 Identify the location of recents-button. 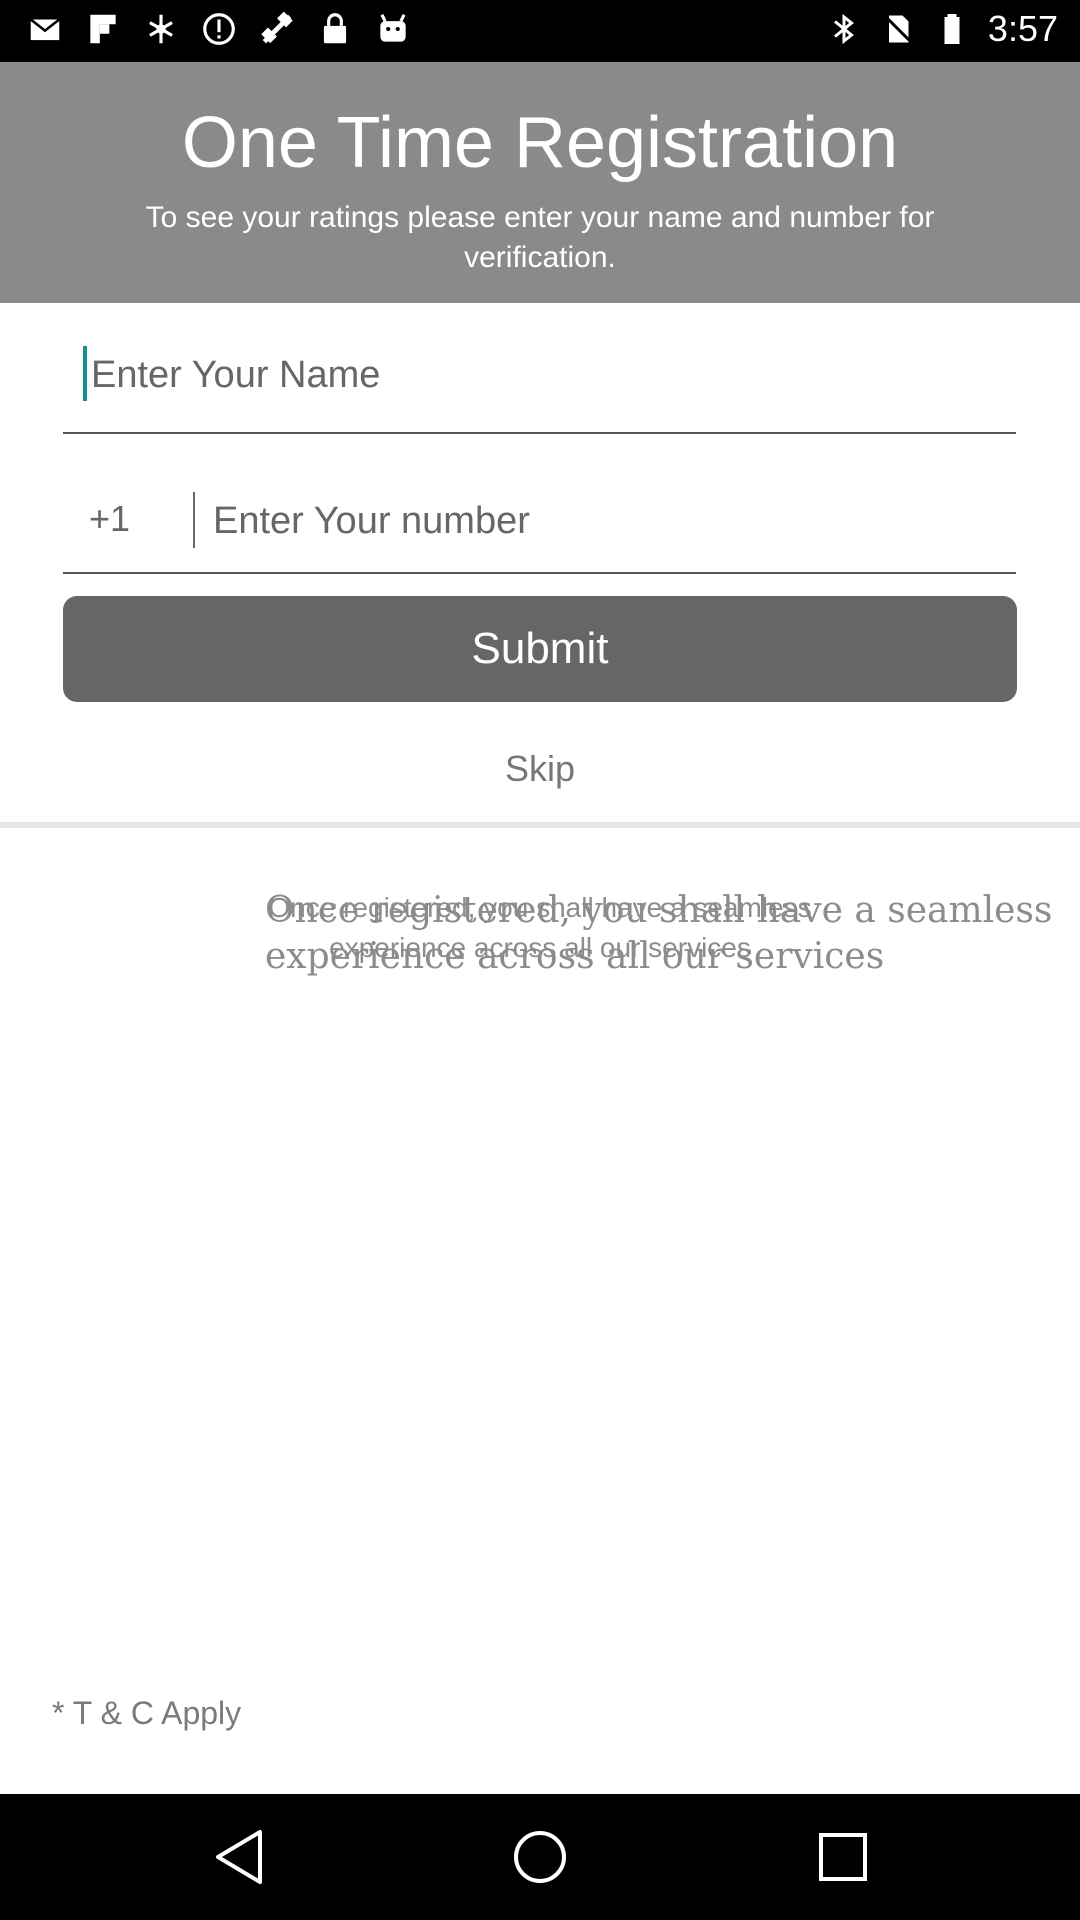
(843, 1857).